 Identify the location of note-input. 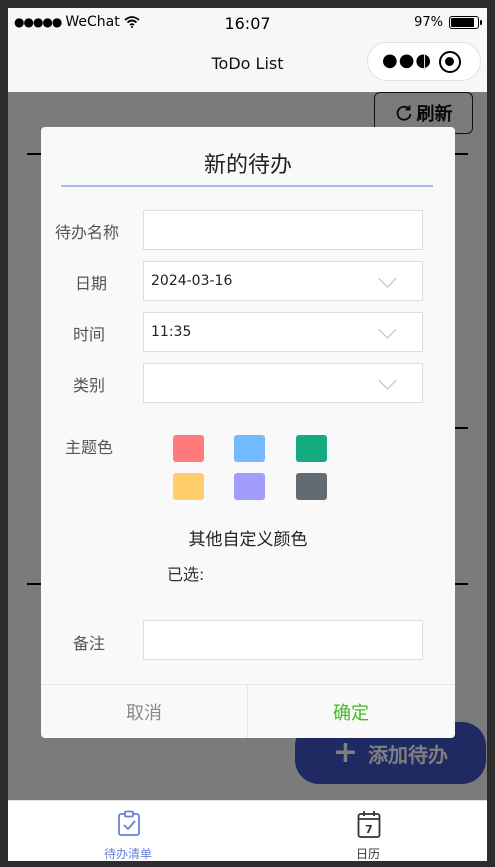
(283, 640).